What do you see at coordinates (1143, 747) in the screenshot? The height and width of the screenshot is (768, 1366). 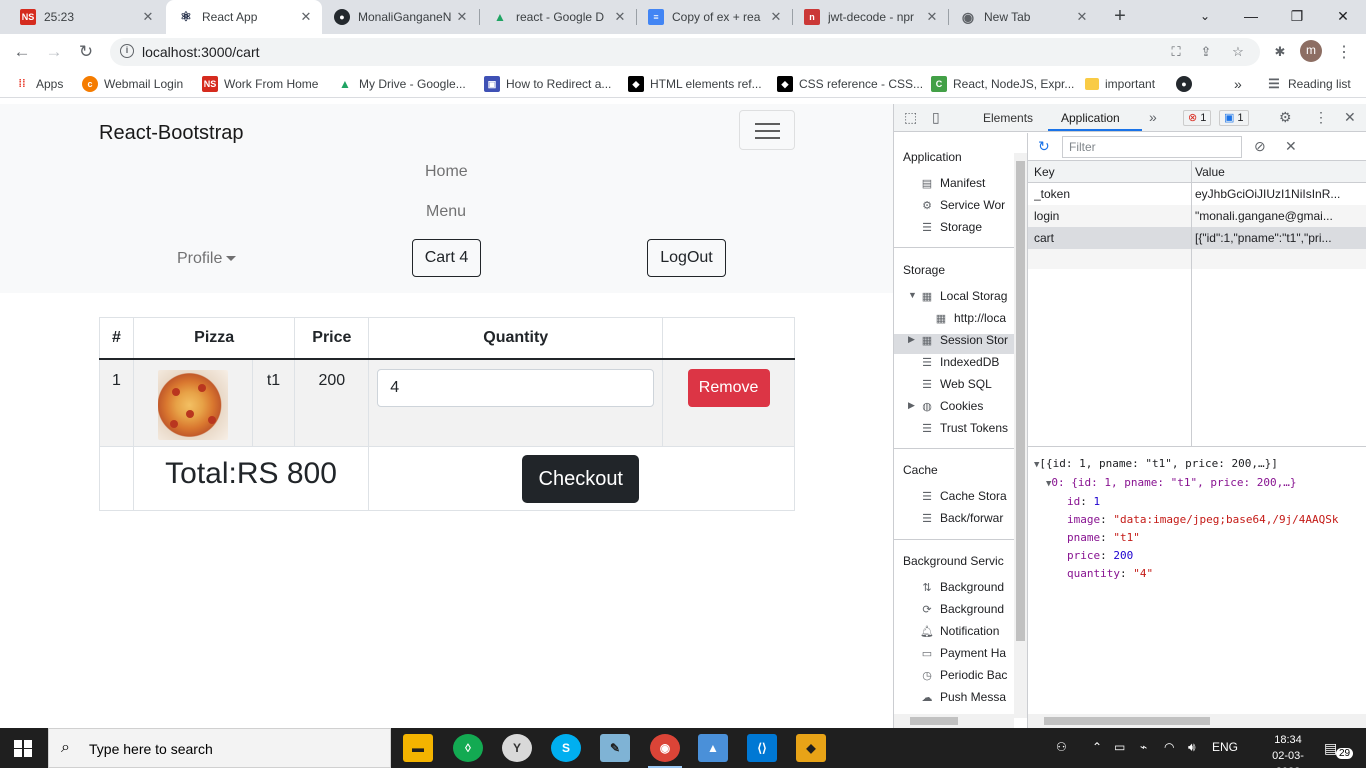 I see `network-icon: ⌁` at bounding box center [1143, 747].